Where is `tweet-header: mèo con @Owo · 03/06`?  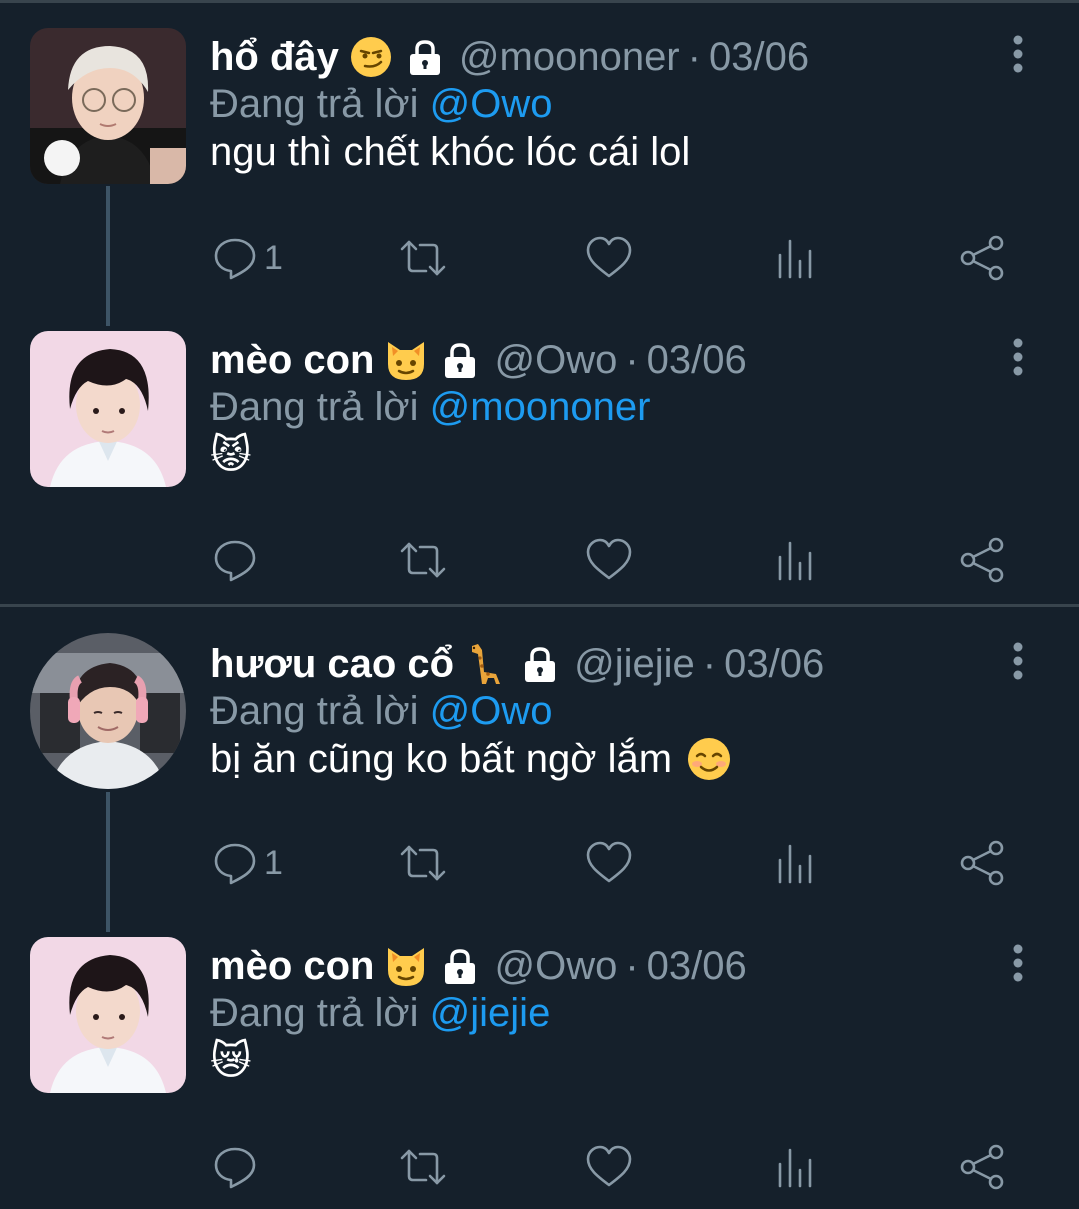 tweet-header: mèo con @Owo · 03/06 is located at coordinates (478, 966).